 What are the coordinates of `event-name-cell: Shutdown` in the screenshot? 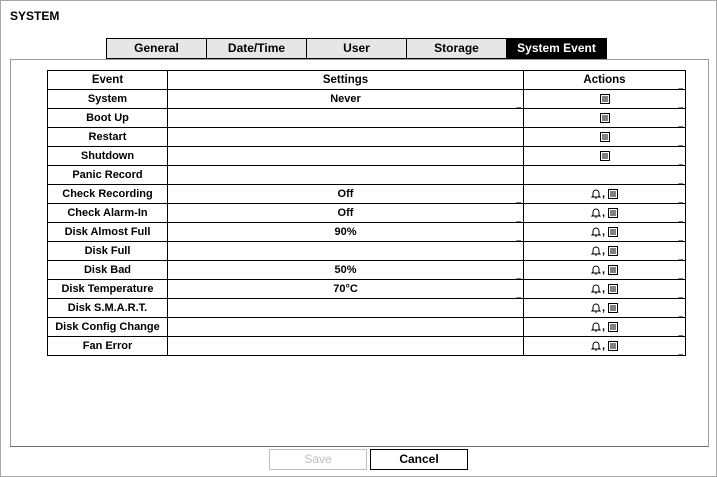 It's located at (107, 156).